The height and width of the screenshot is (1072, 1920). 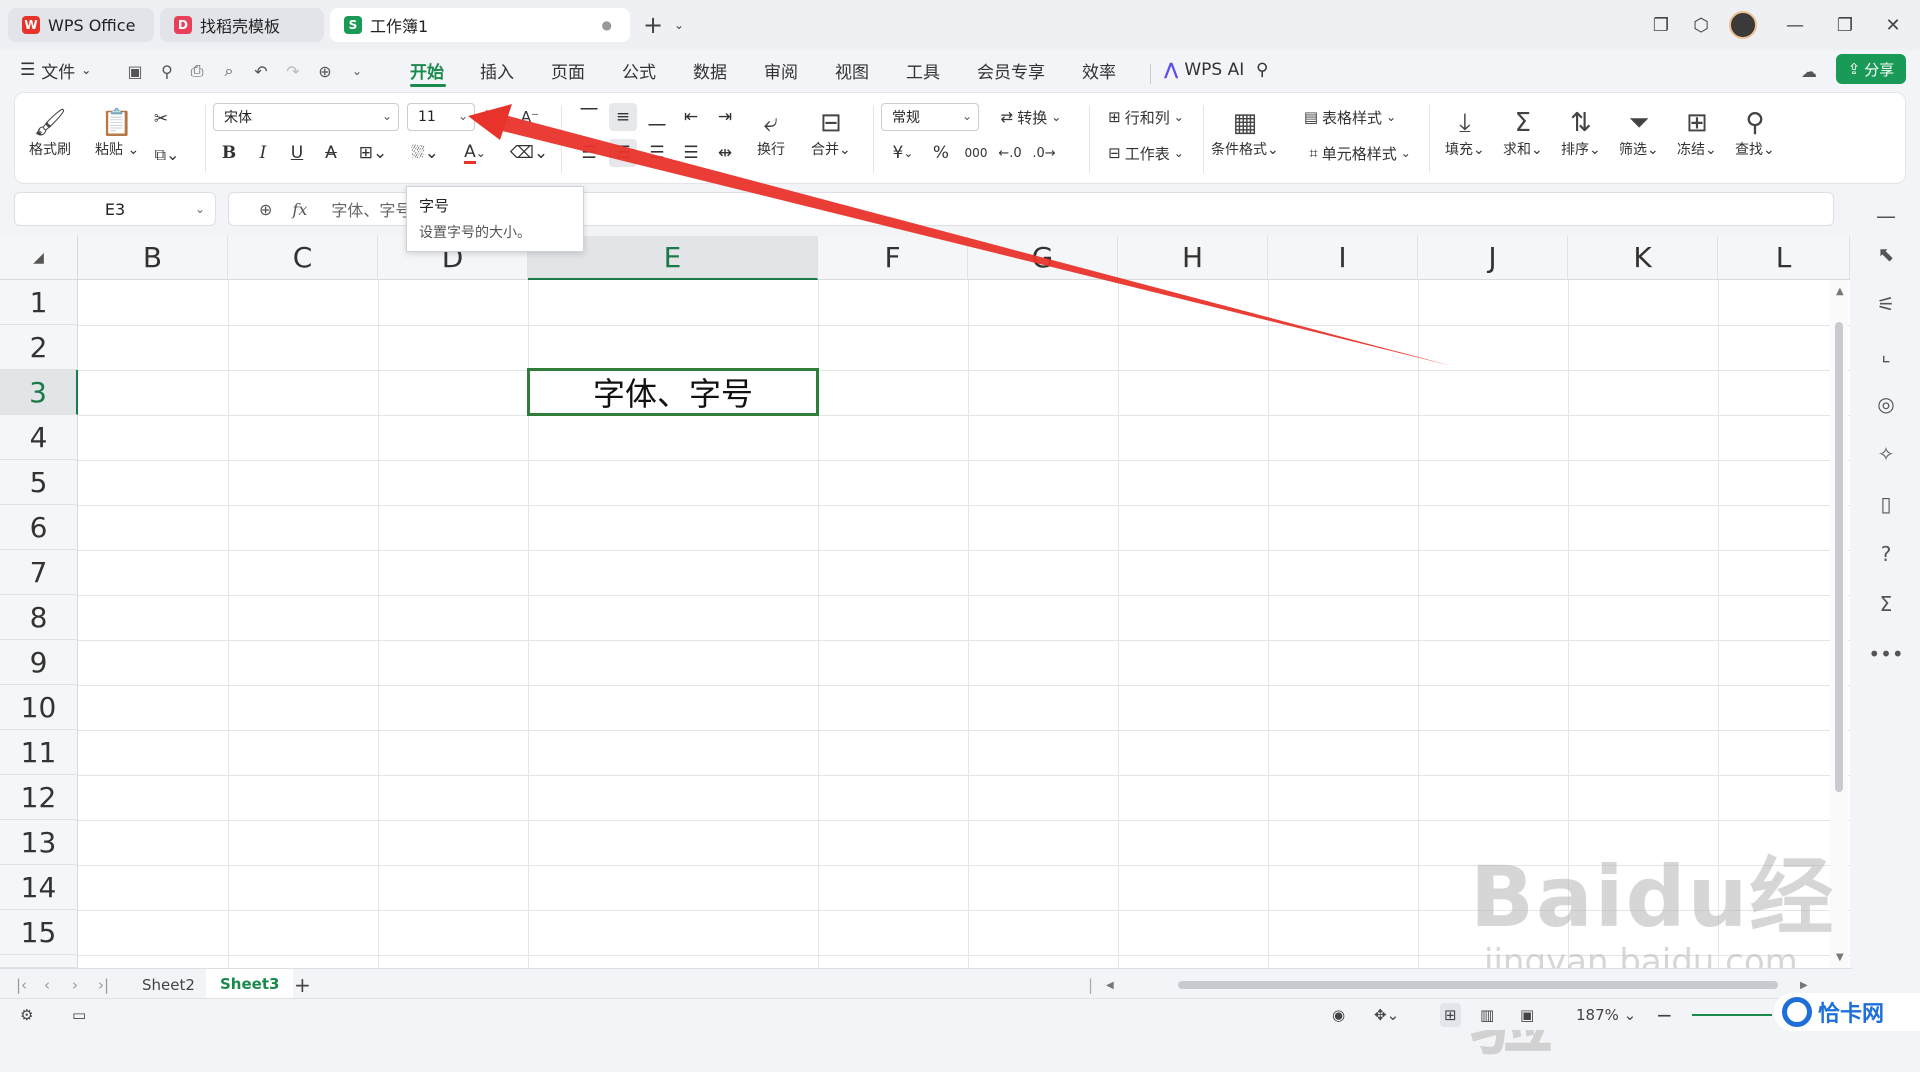 What do you see at coordinates (39, 482) in the screenshot?
I see `row-header-5: 5` at bounding box center [39, 482].